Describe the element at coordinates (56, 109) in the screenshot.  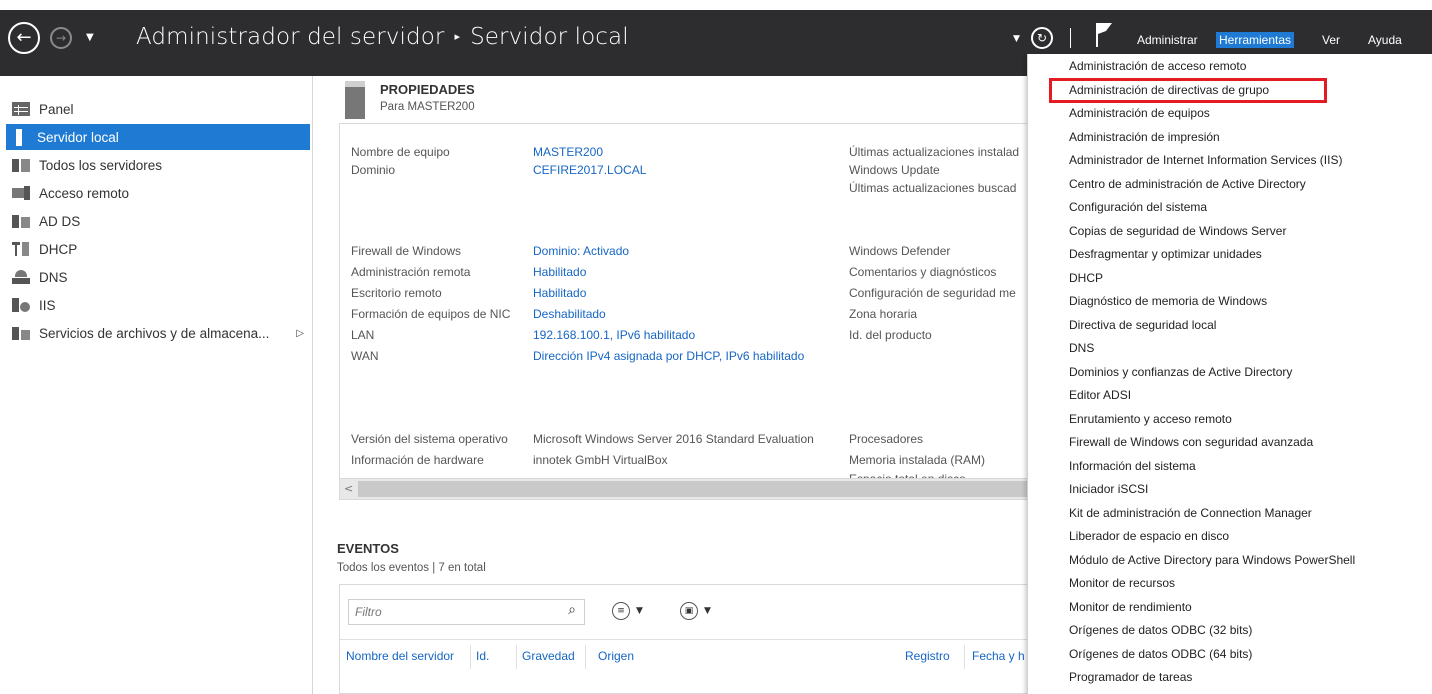
I see `sidebar-item-label: Panel` at that location.